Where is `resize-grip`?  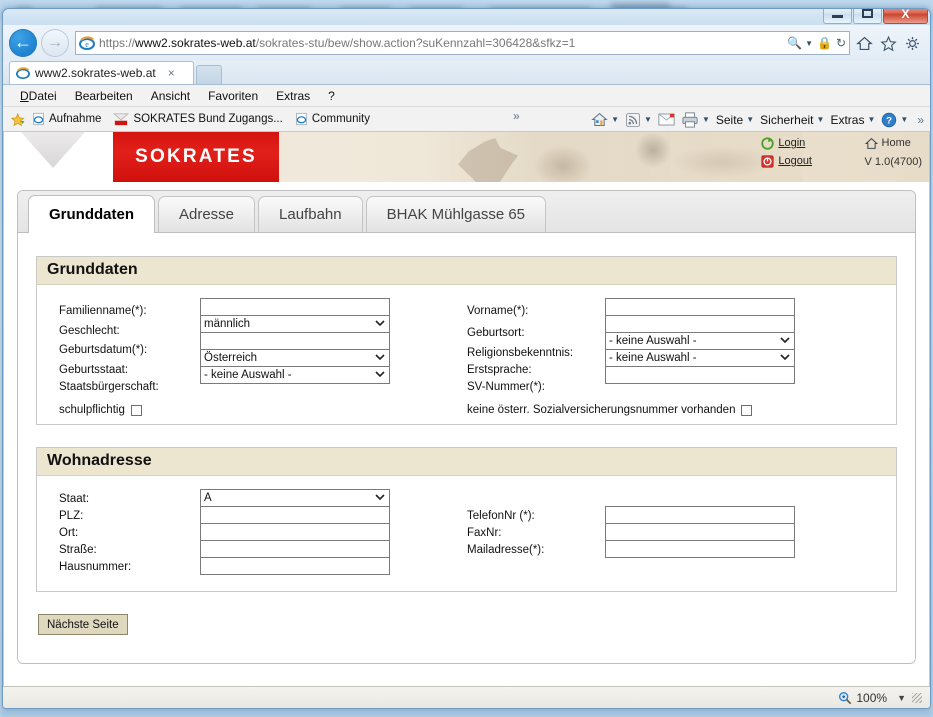 resize-grip is located at coordinates (917, 698).